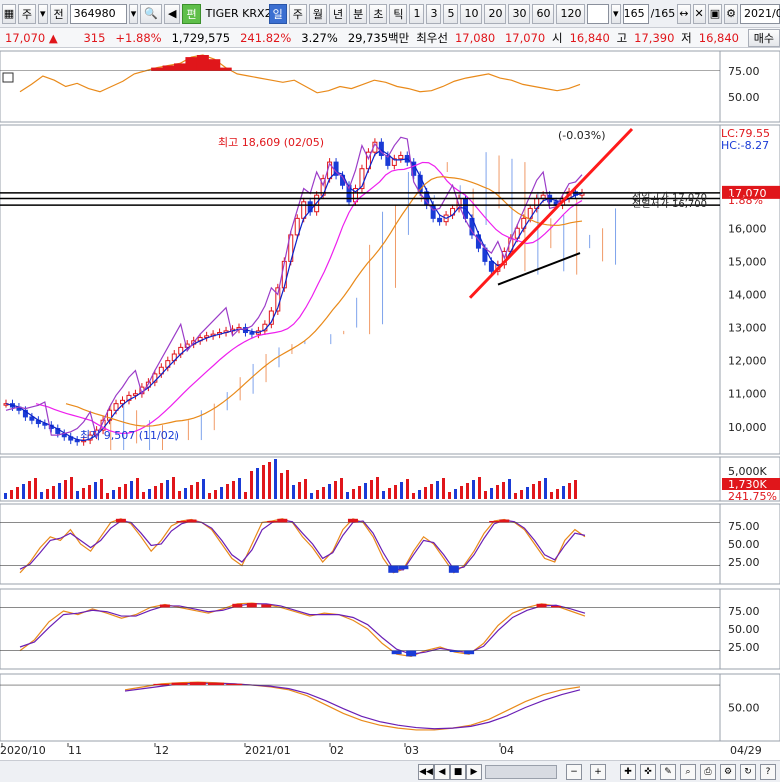 This screenshot has height=782, width=780. What do you see at coordinates (728, 772) in the screenshot?
I see `settings-icon: ⚙` at bounding box center [728, 772].